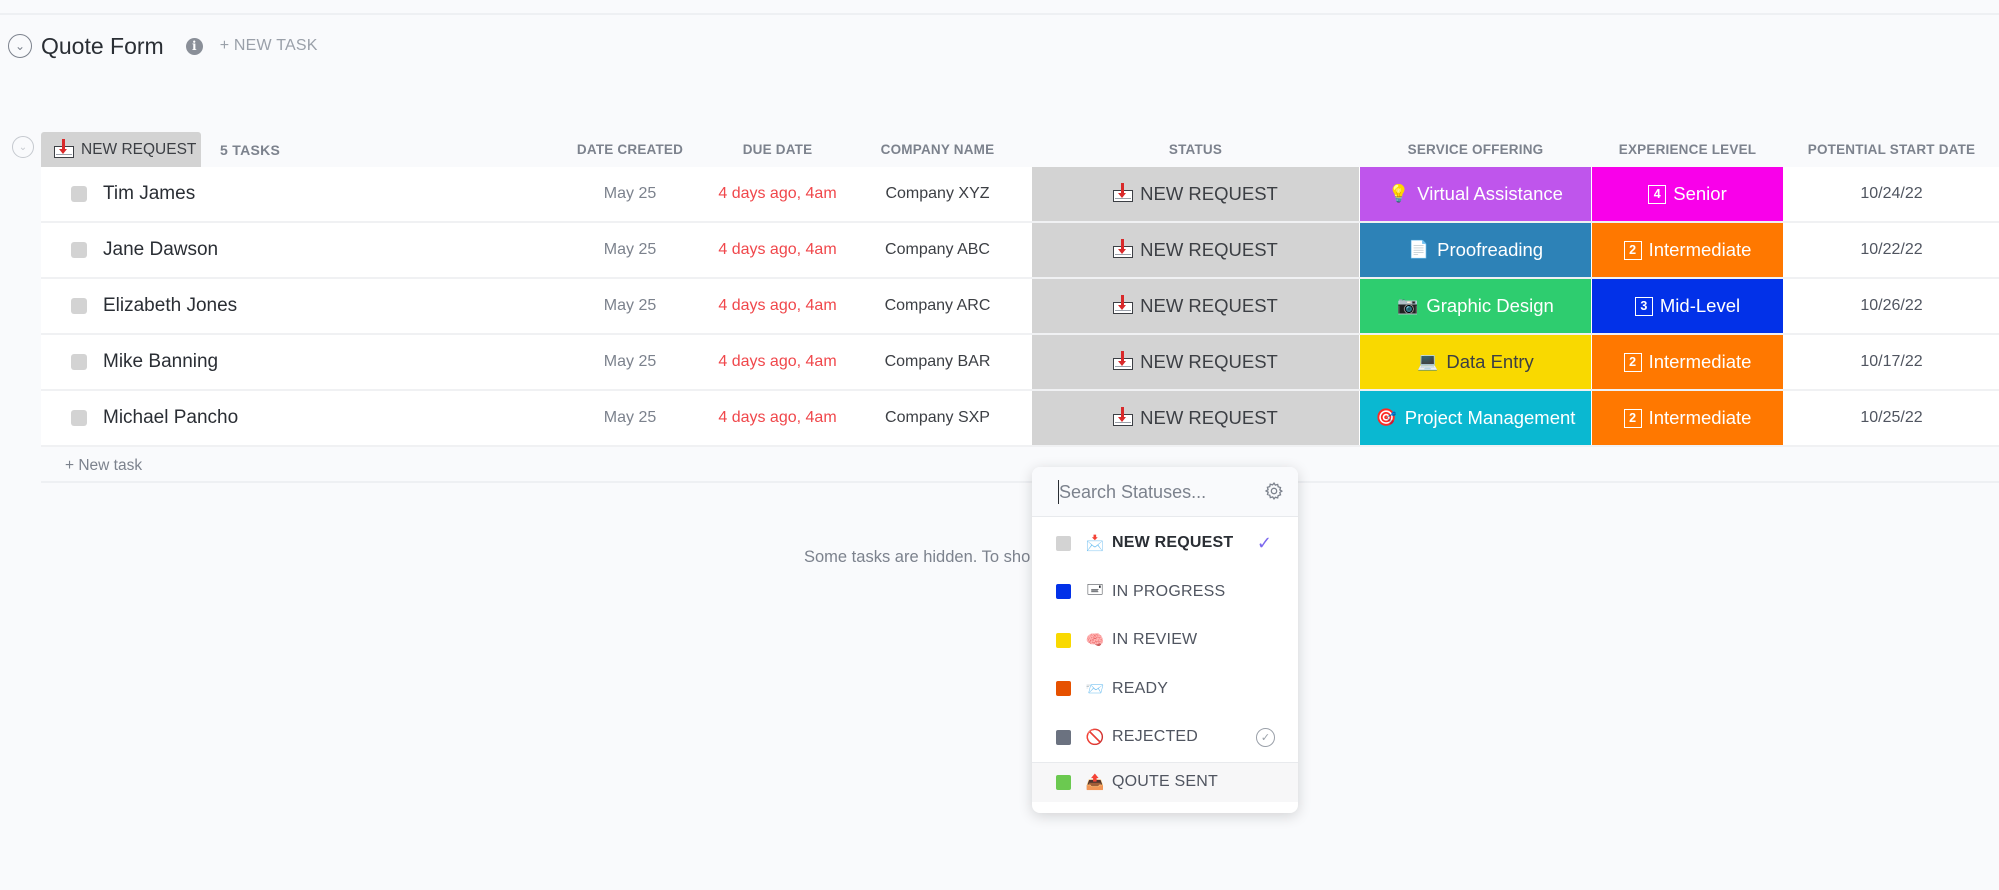  Describe the element at coordinates (1891, 362) in the screenshot. I see `potential-start-date-cell: 10/17/22` at that location.